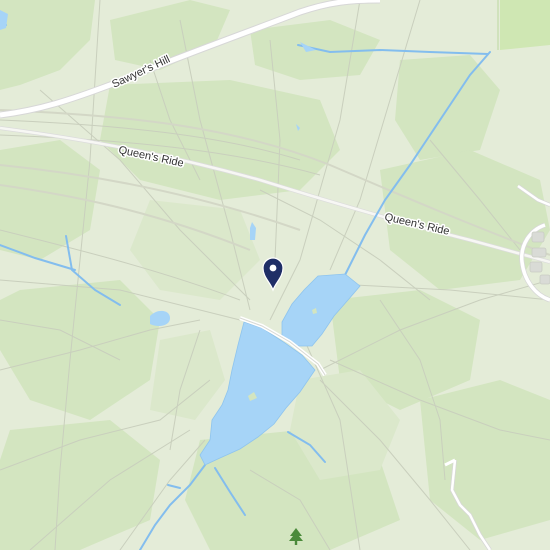 This screenshot has width=550, height=550. Describe the element at coordinates (525, 25) in the screenshot. I see `meadow-area` at that location.